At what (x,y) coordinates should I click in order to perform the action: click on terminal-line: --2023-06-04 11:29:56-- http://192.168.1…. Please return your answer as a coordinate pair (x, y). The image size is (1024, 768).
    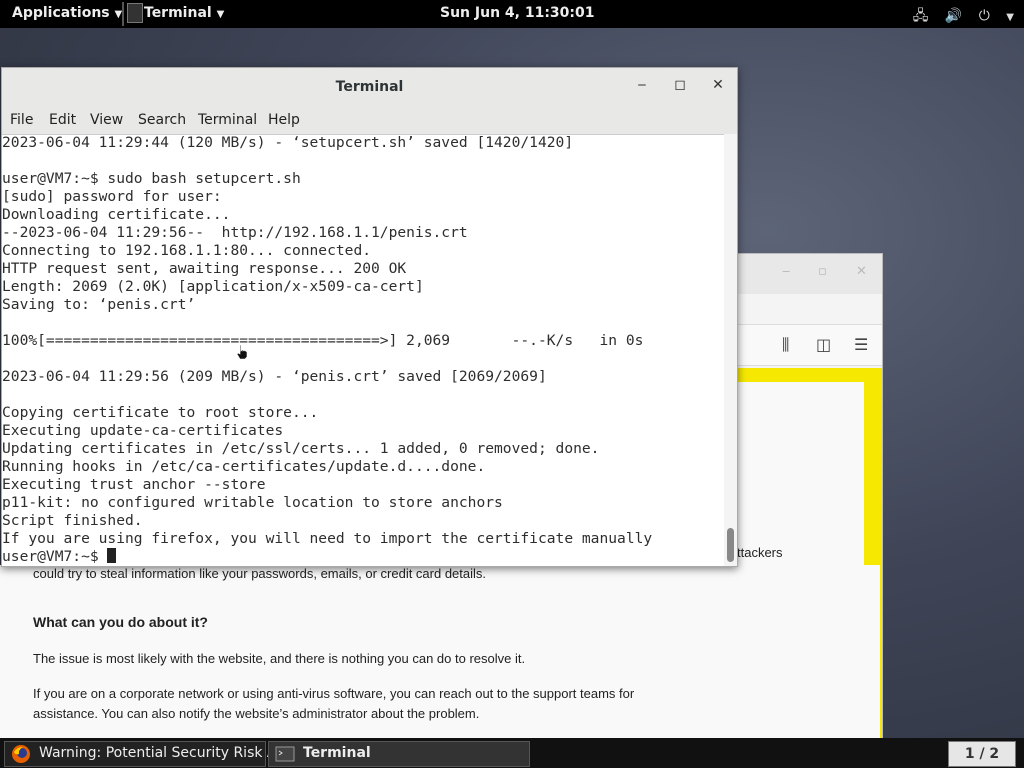
    Looking at the image, I should click on (235, 232).